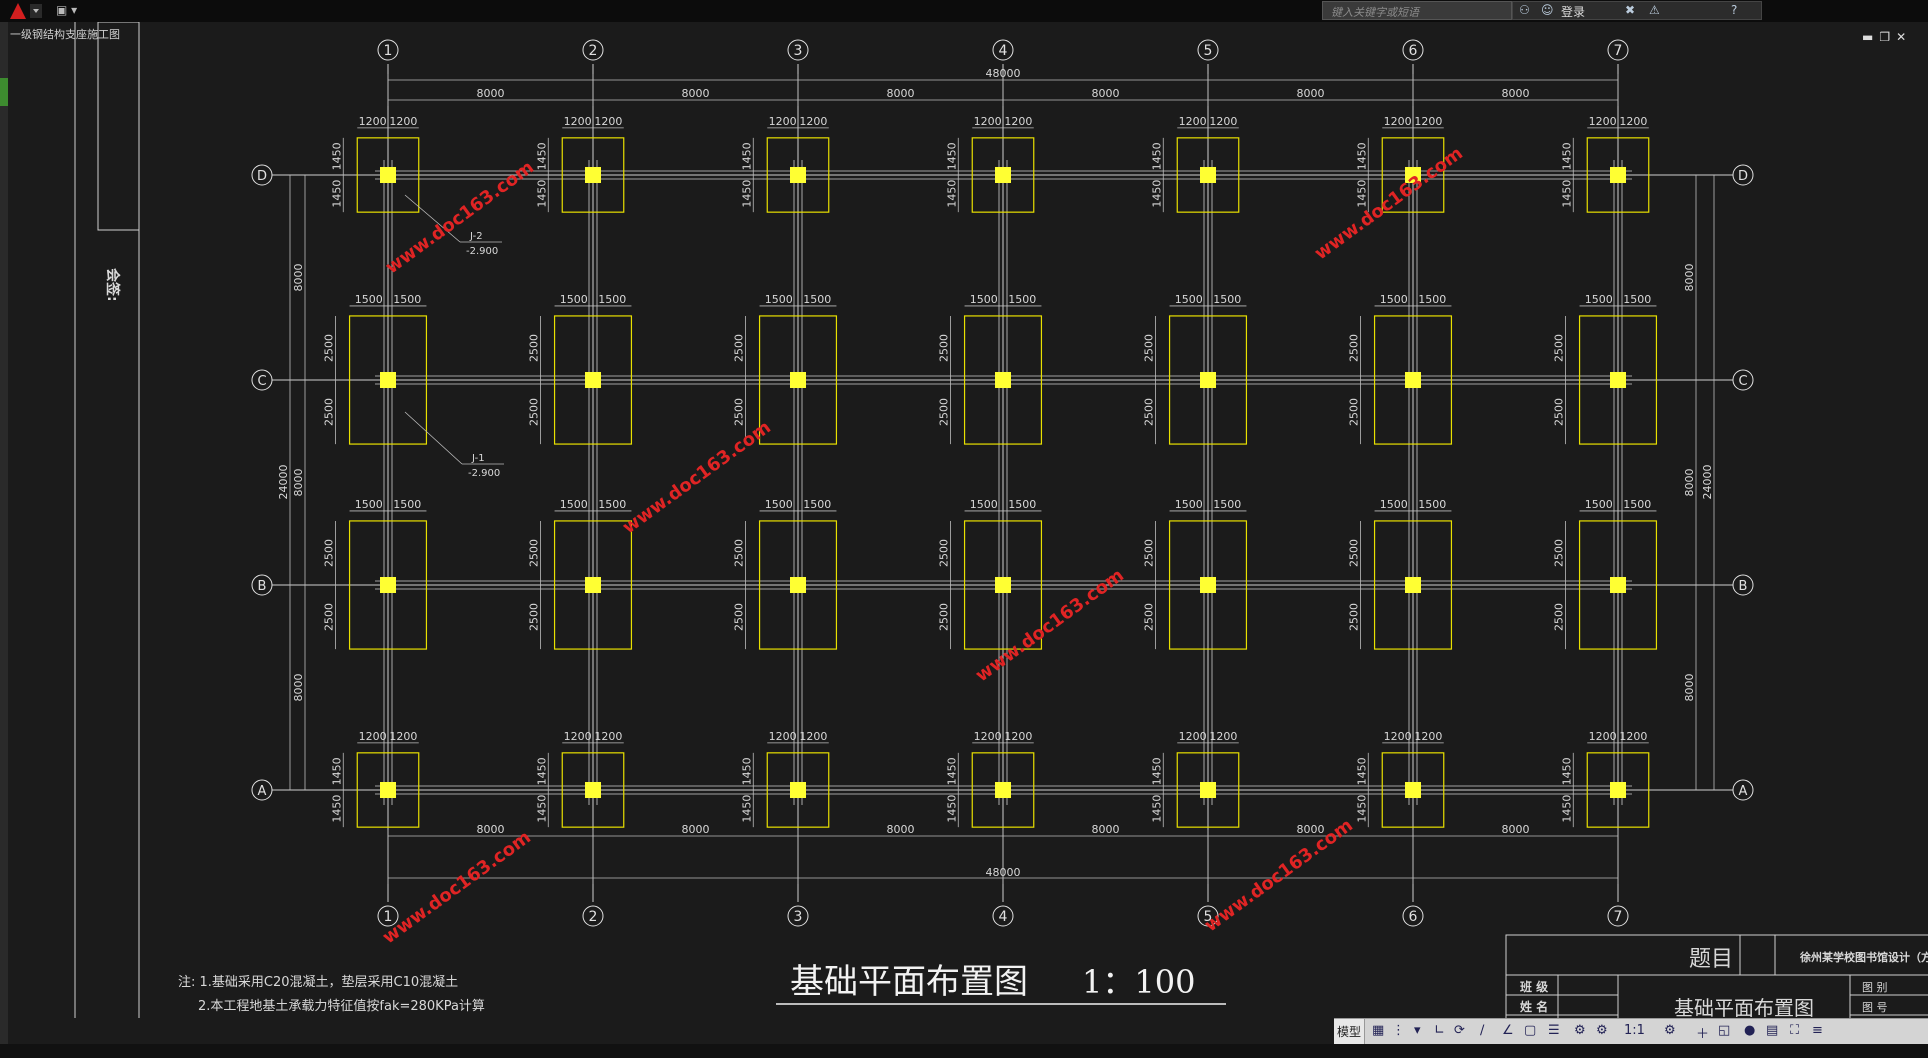 Image resolution: width=1928 pixels, height=1058 pixels. What do you see at coordinates (1003, 917) in the screenshot?
I see `axis-label: 4` at bounding box center [1003, 917].